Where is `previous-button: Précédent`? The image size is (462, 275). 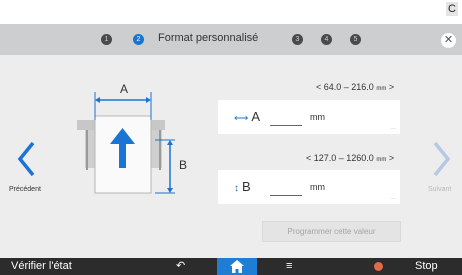
previous-button: Précédent is located at coordinates (25, 189).